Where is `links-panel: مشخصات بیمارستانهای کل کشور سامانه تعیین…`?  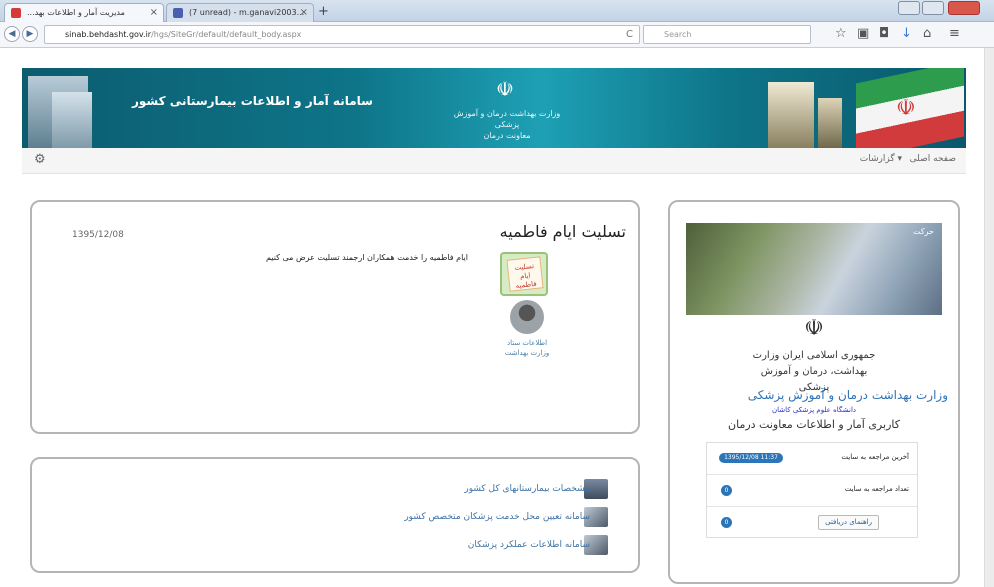 links-panel: مشخصات بیمارستانهای کل کشور سامانه تعیین… is located at coordinates (335, 515).